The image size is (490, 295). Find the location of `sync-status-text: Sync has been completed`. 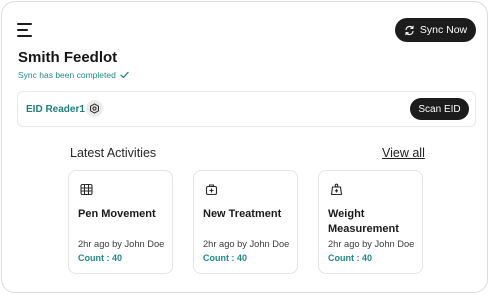

sync-status-text: Sync has been completed is located at coordinates (67, 75).